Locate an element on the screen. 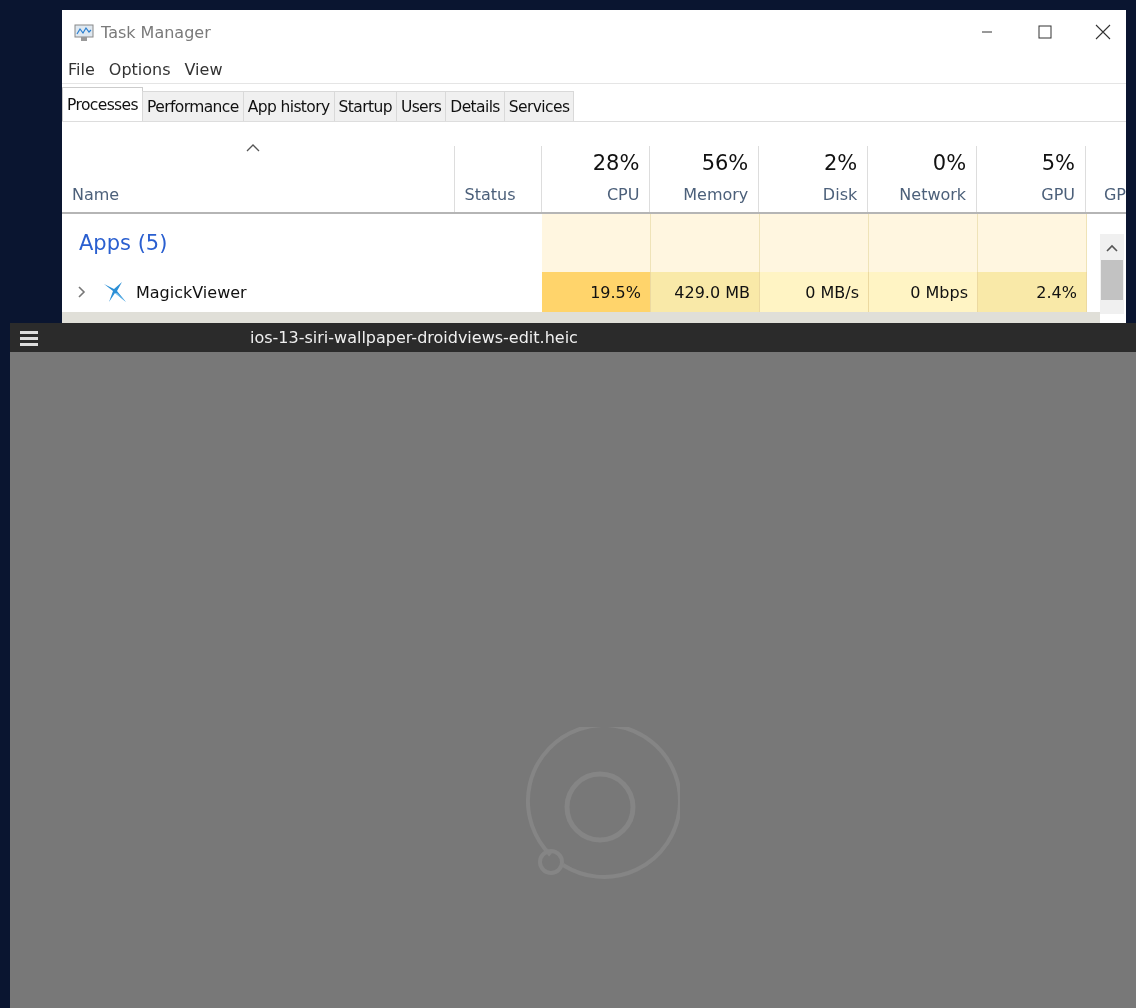 The width and height of the screenshot is (1136, 1008). menu-item: File is located at coordinates (81, 69).